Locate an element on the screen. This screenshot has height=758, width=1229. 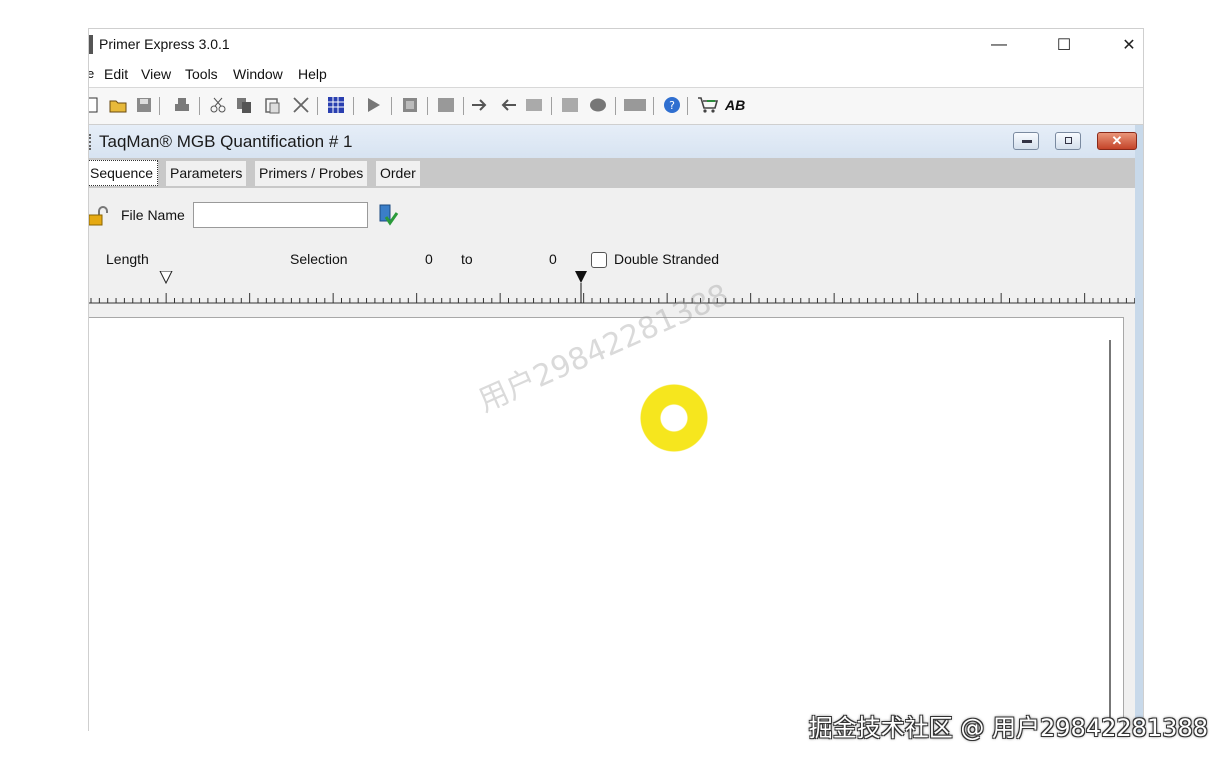
menu-view: View is located at coordinates (156, 74).